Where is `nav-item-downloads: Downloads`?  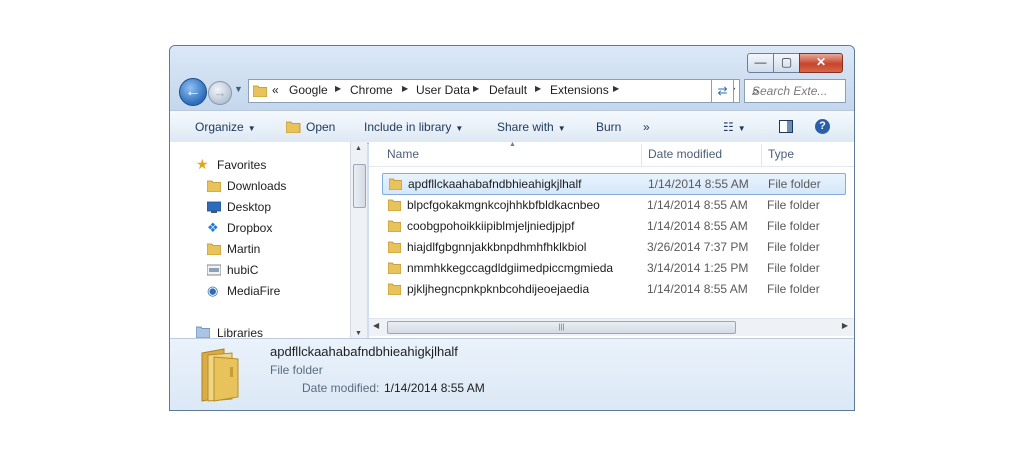 nav-item-downloads: Downloads is located at coordinates (256, 186).